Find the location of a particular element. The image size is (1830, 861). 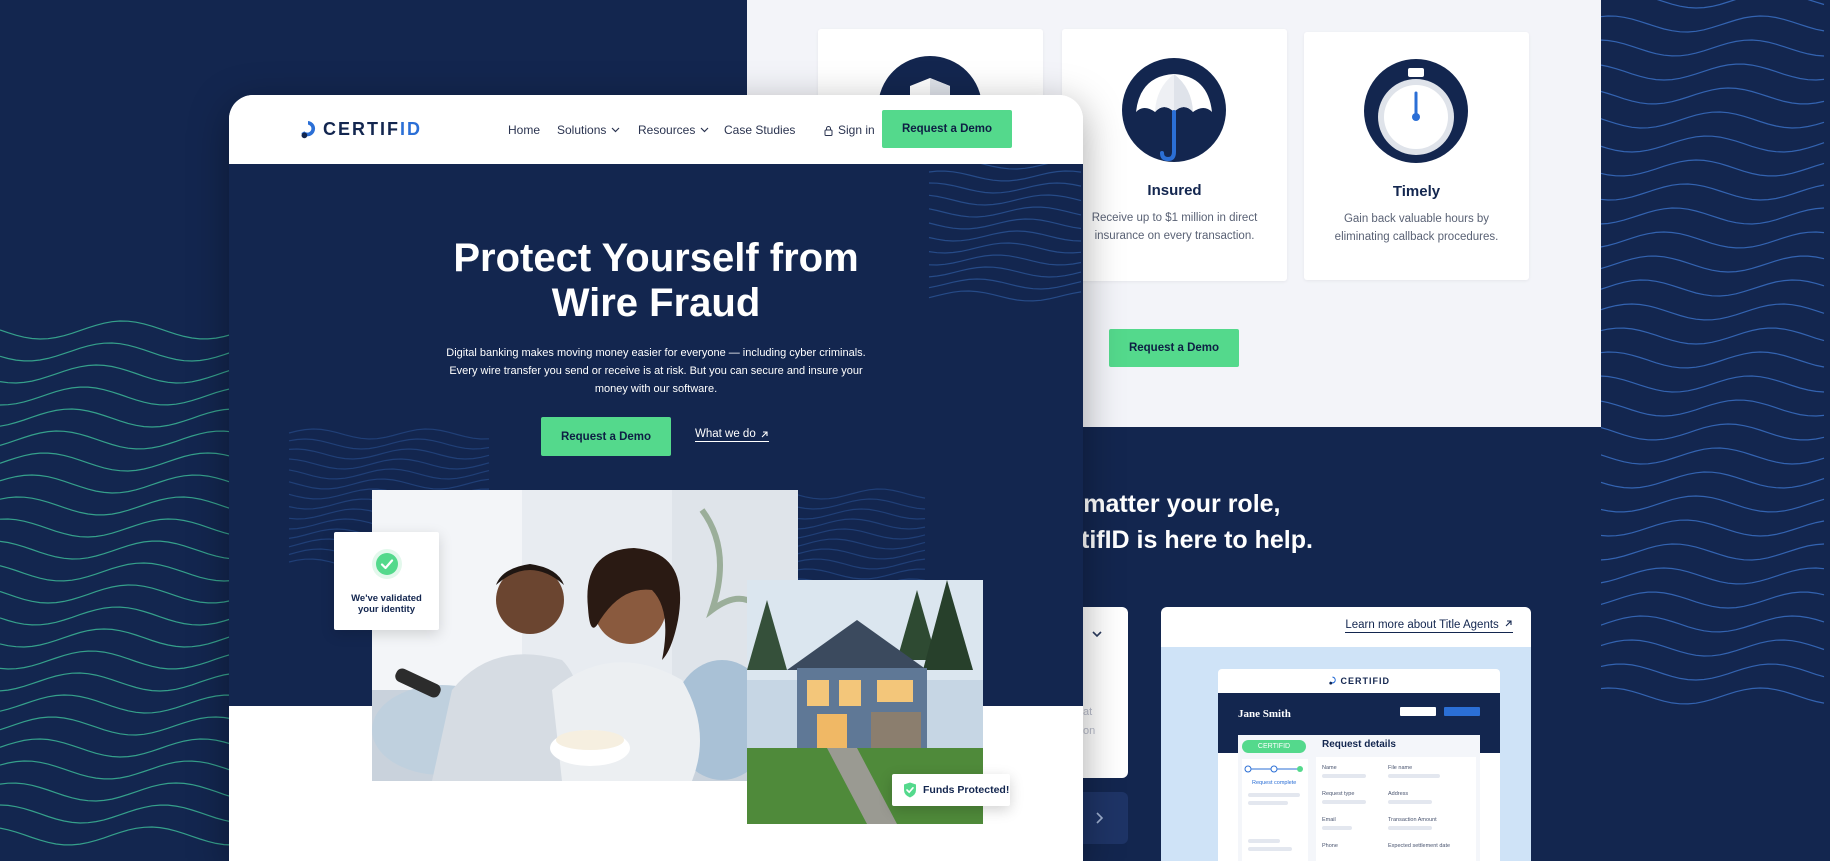

mock-status: Request complete is located at coordinates (1274, 783).